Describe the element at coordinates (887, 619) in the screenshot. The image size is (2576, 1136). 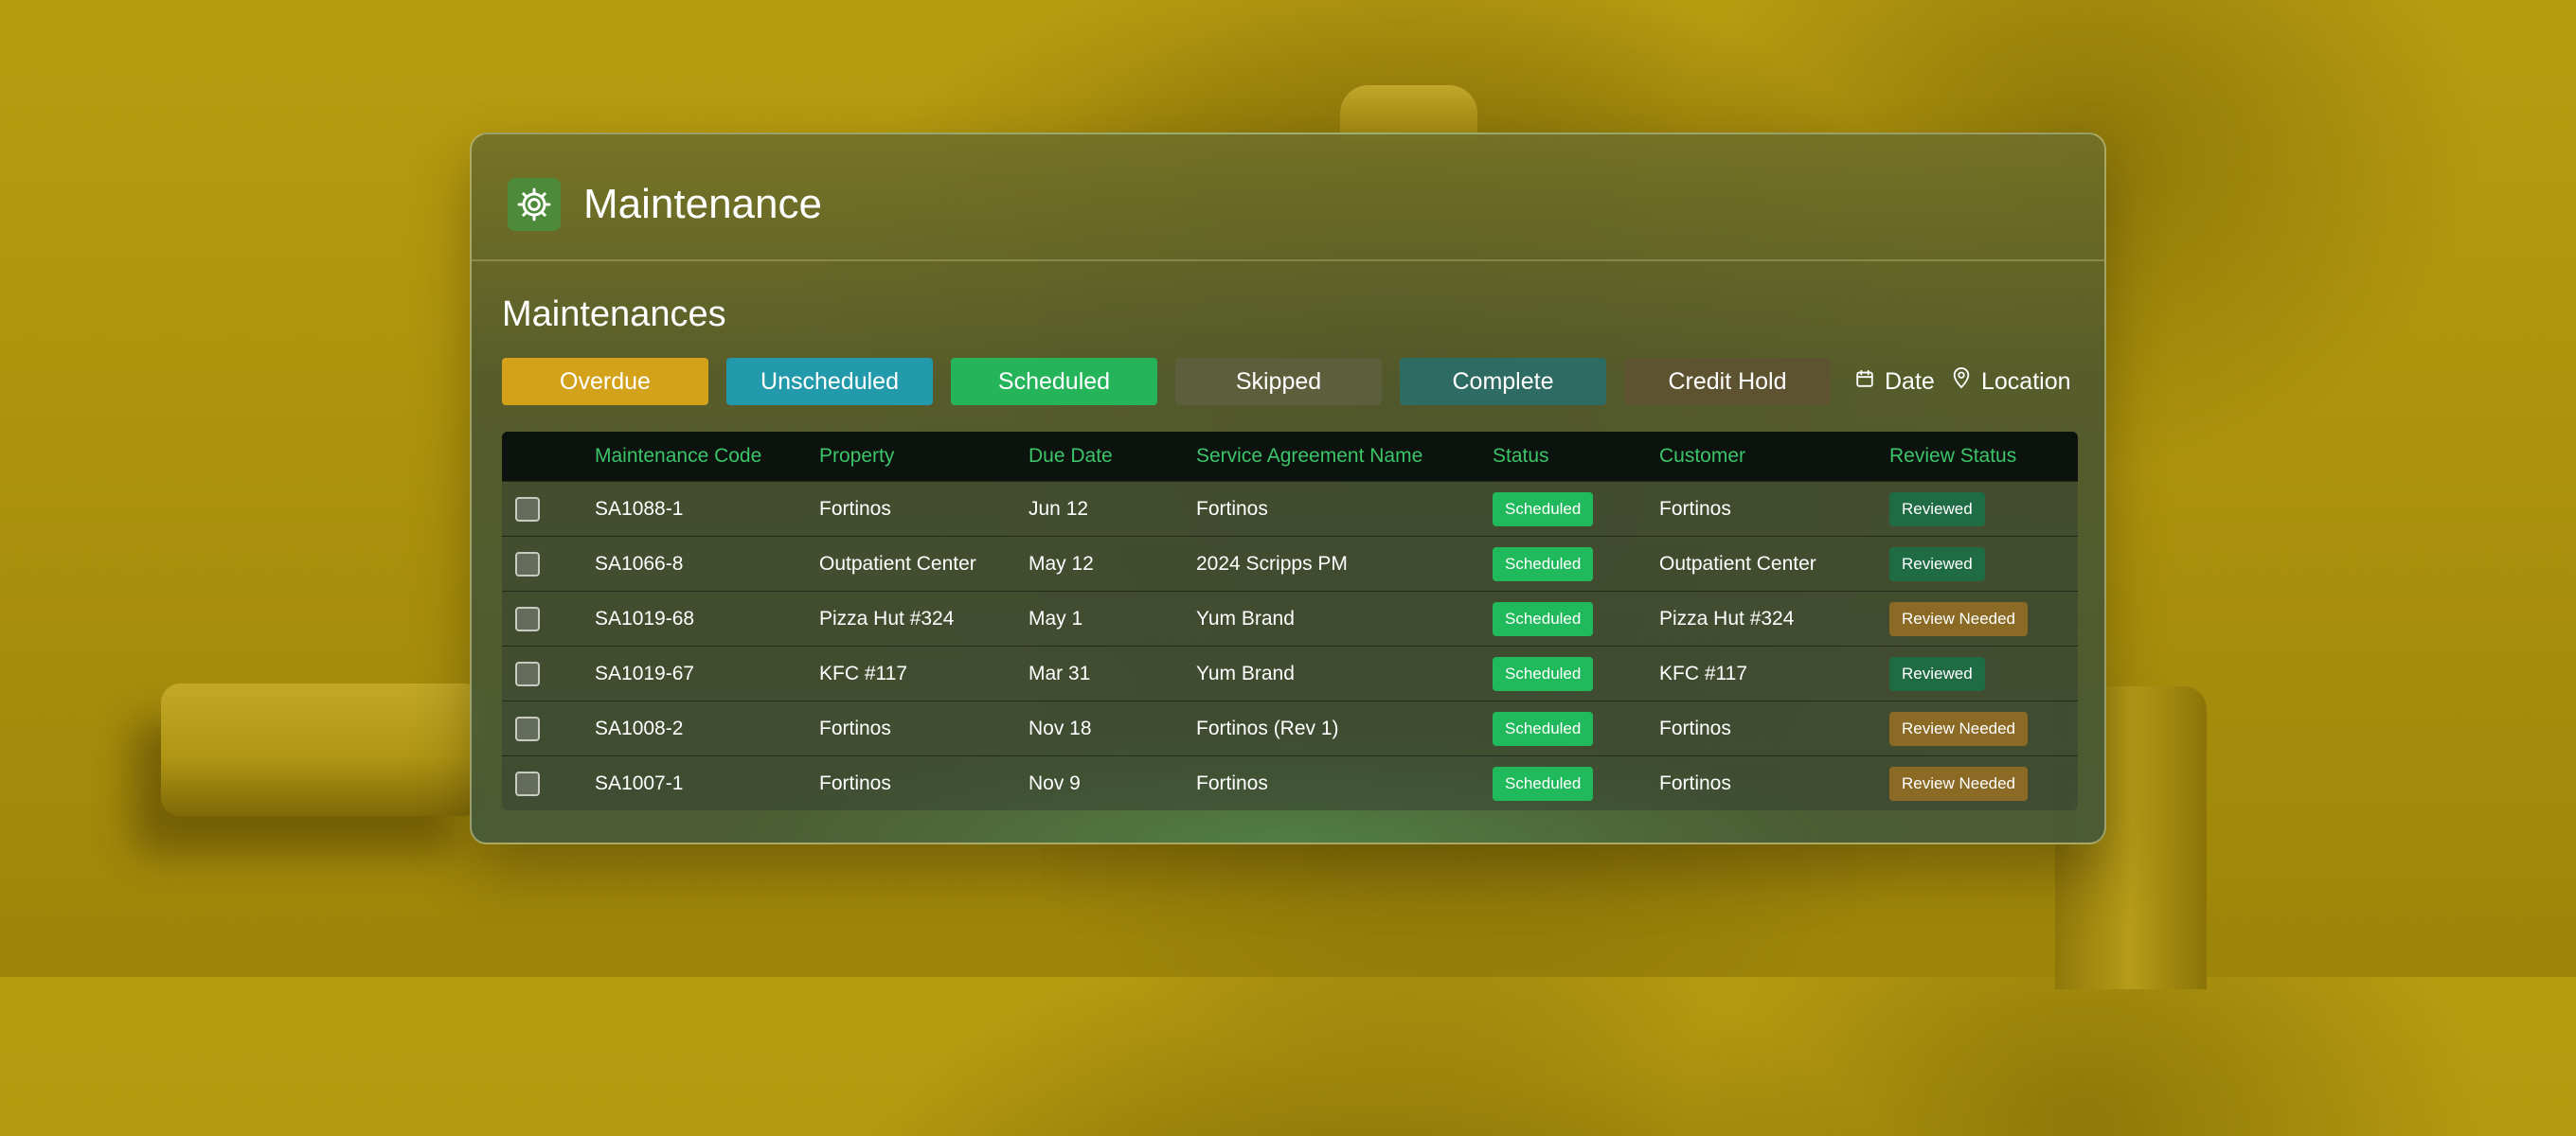
I see `cell-property: Pizza Hut #324` at that location.